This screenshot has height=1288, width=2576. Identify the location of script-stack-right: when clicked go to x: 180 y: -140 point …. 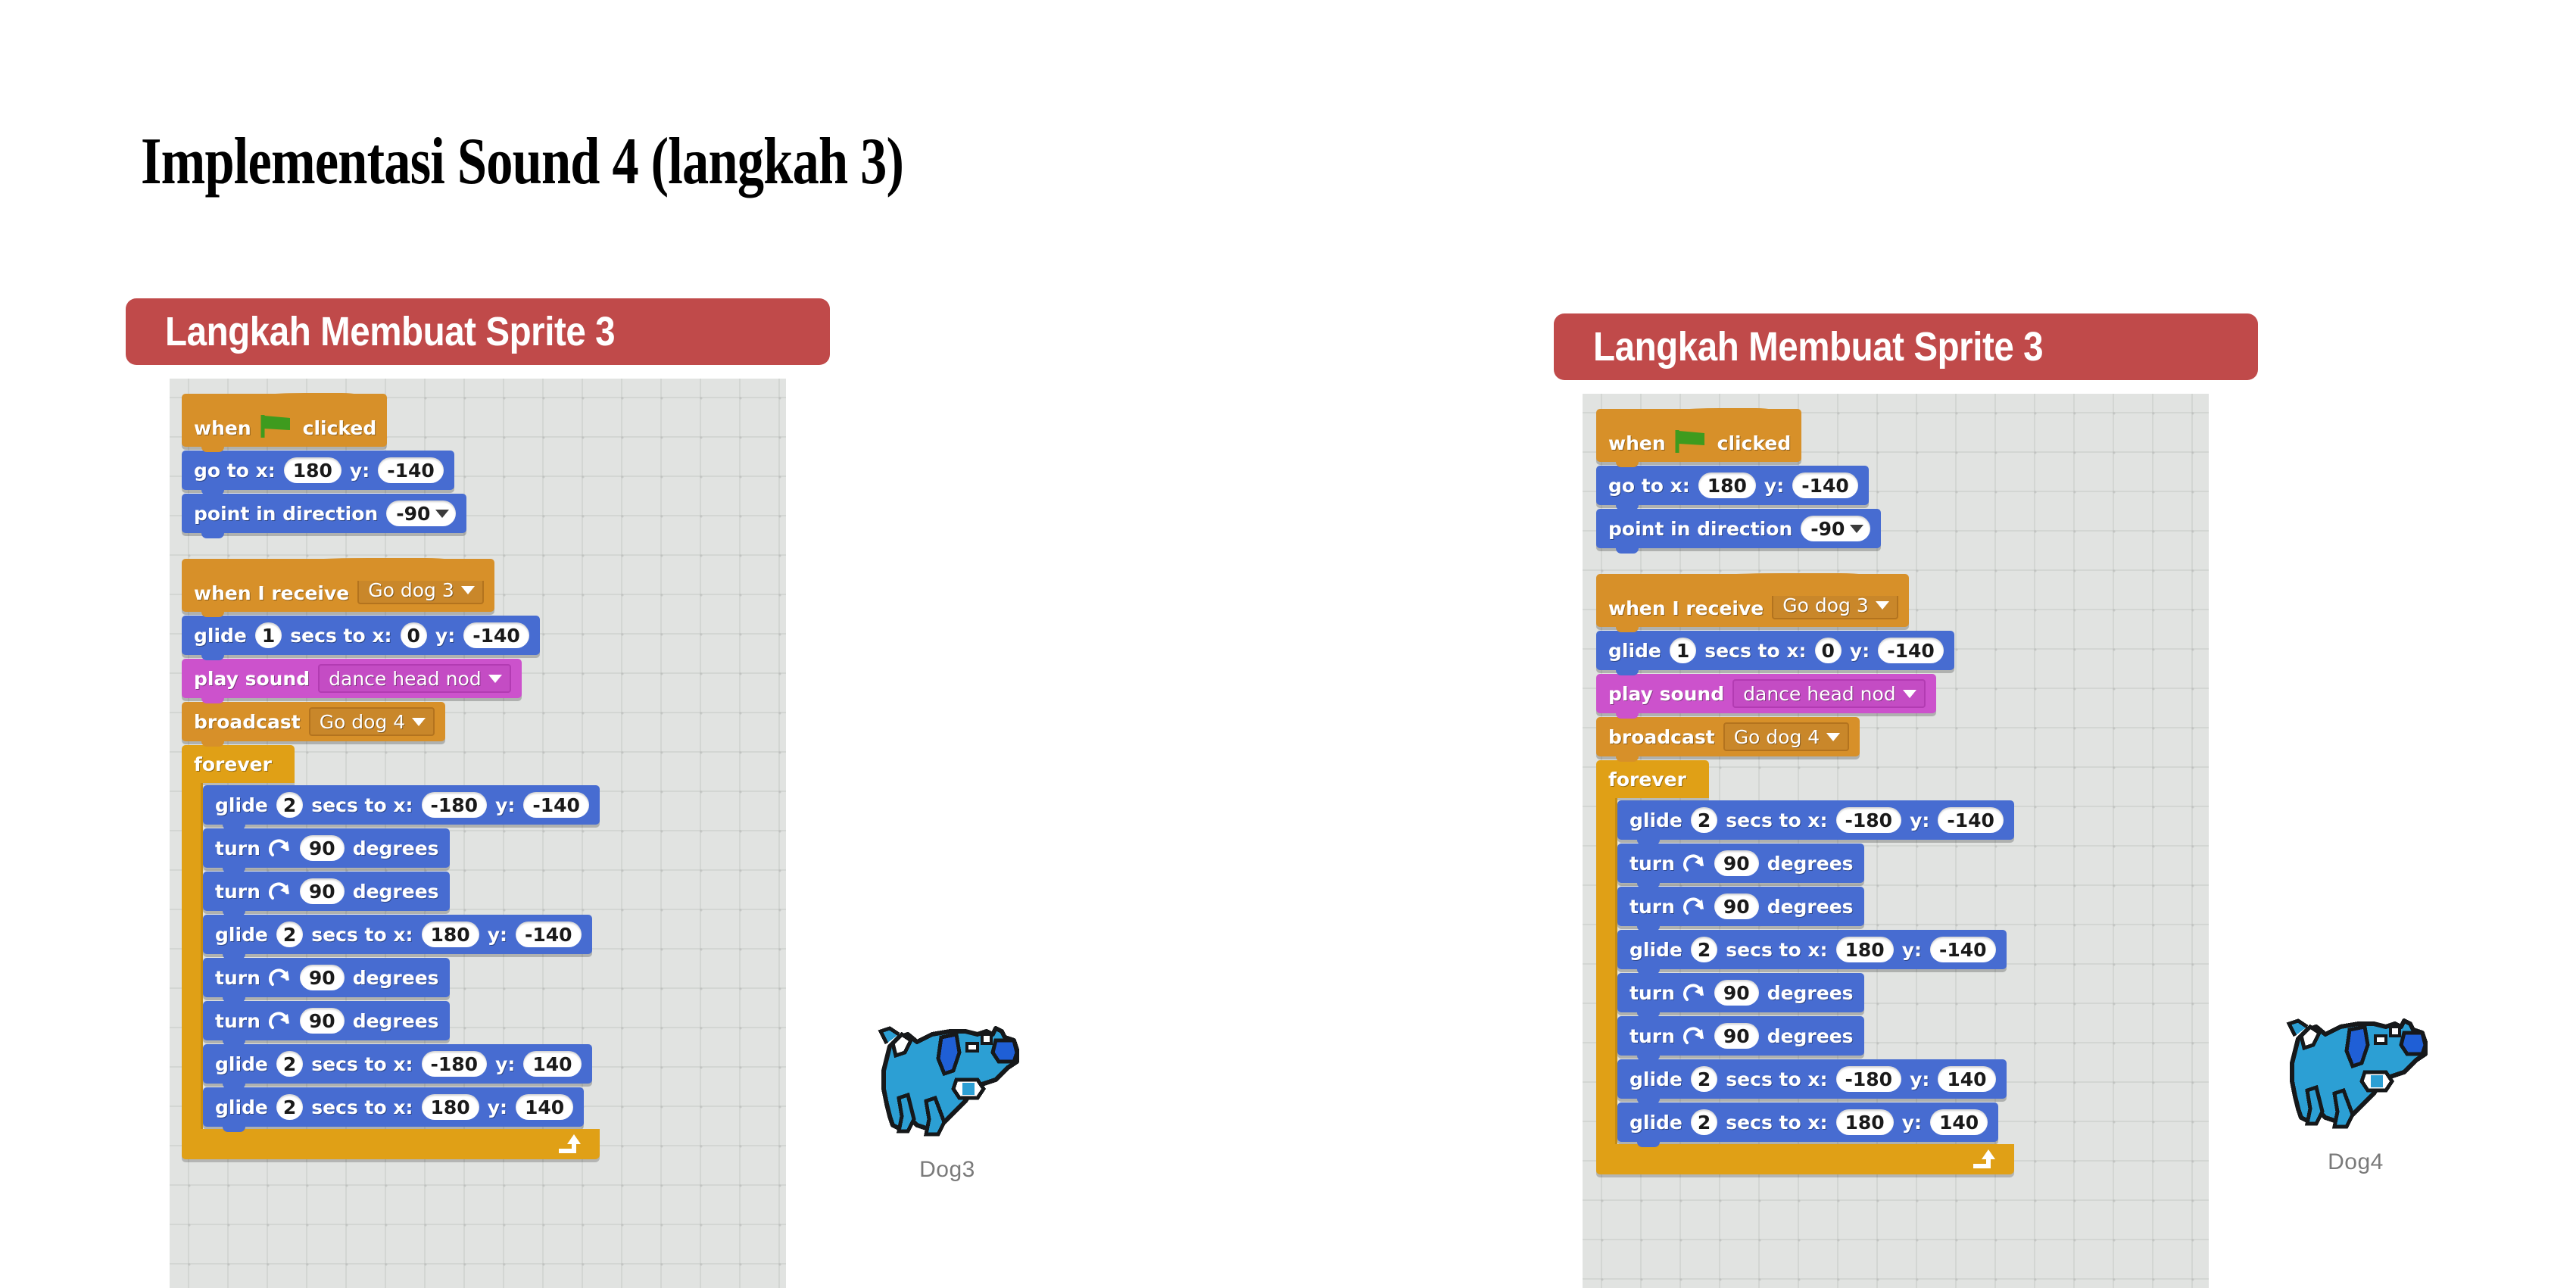
(1805, 791).